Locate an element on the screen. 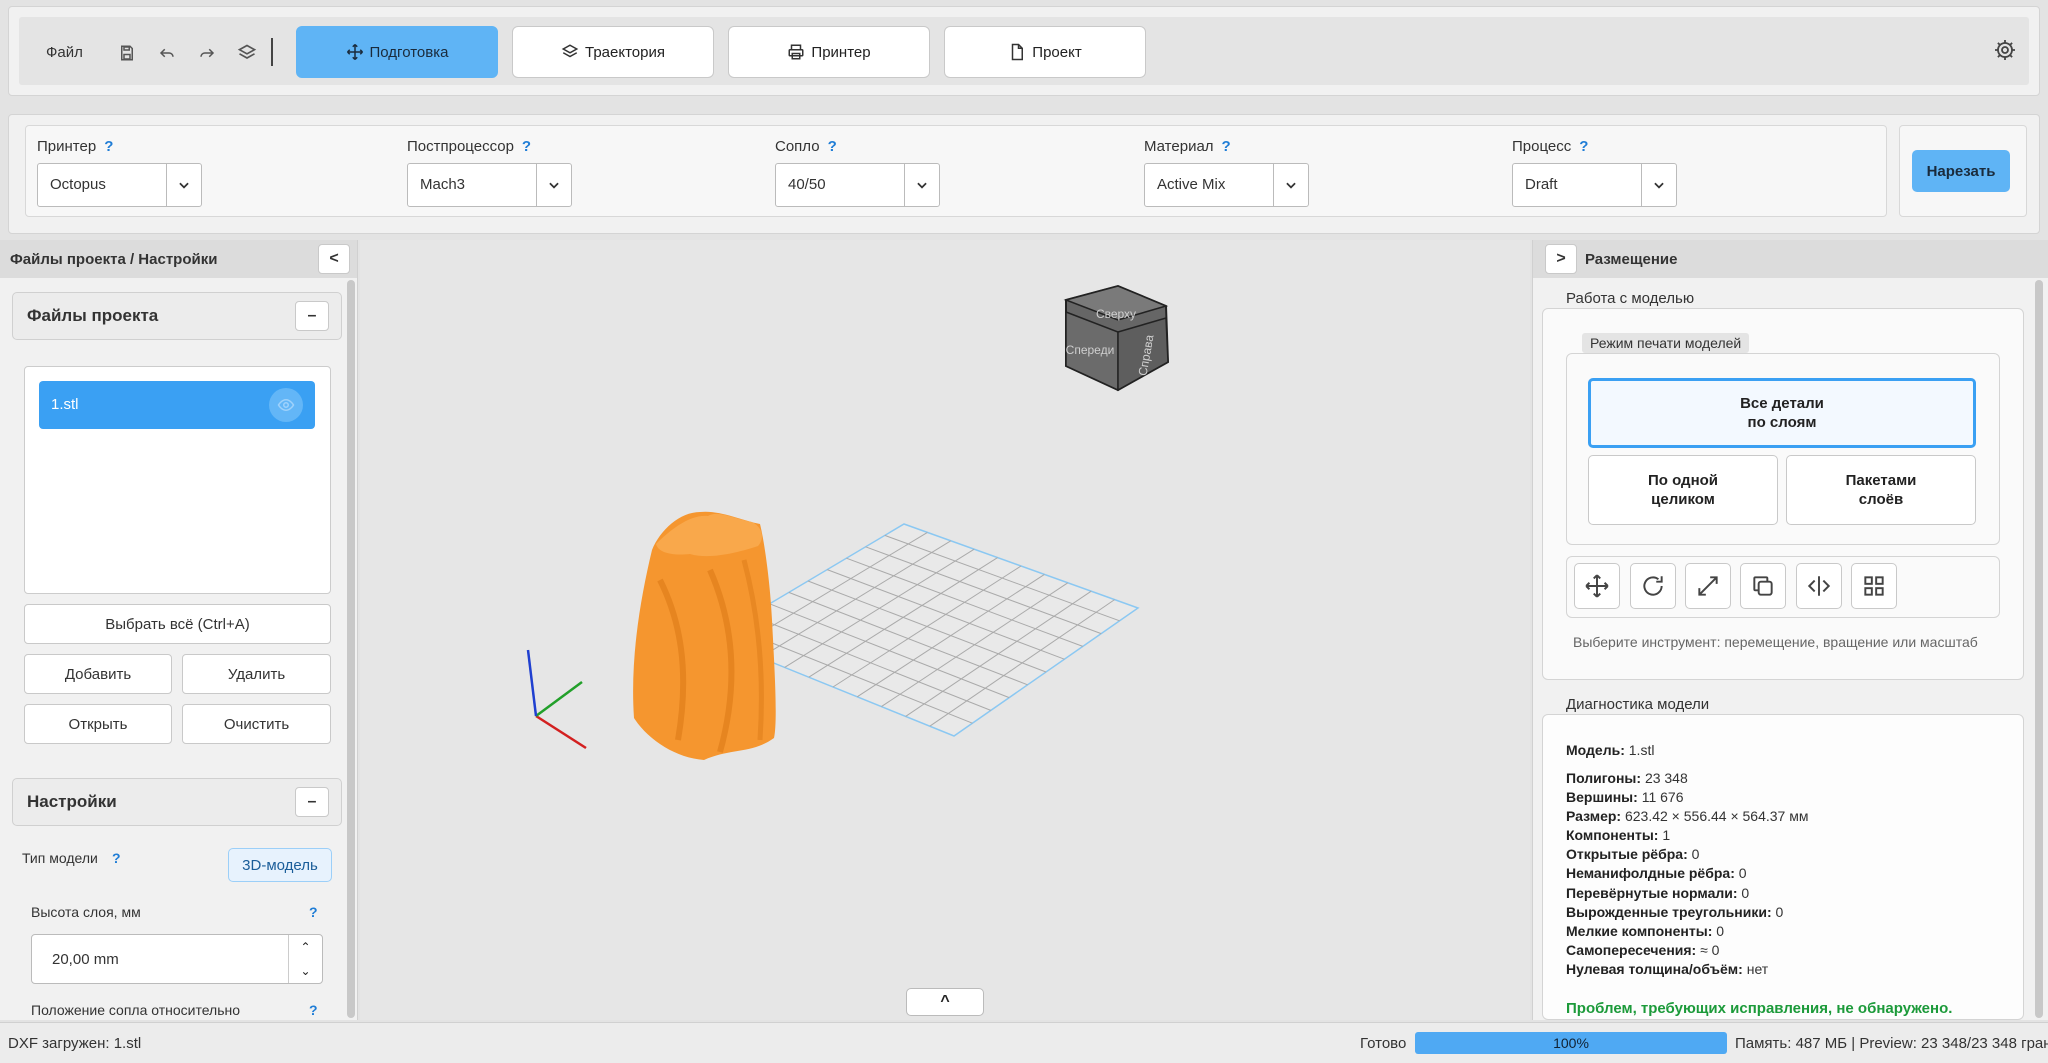 The image size is (2048, 1063). files-section-title: Файлы проекта is located at coordinates (93, 315).